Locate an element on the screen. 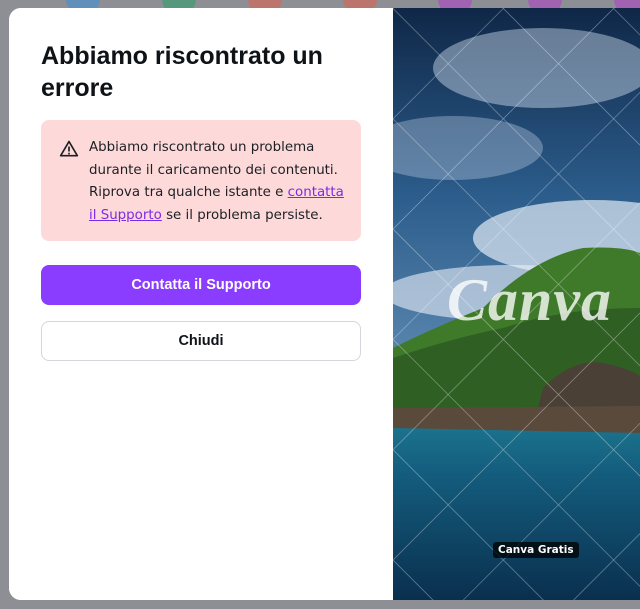 The height and width of the screenshot is (609, 640). contact-support-button: Contatta il Supporto is located at coordinates (201, 285).